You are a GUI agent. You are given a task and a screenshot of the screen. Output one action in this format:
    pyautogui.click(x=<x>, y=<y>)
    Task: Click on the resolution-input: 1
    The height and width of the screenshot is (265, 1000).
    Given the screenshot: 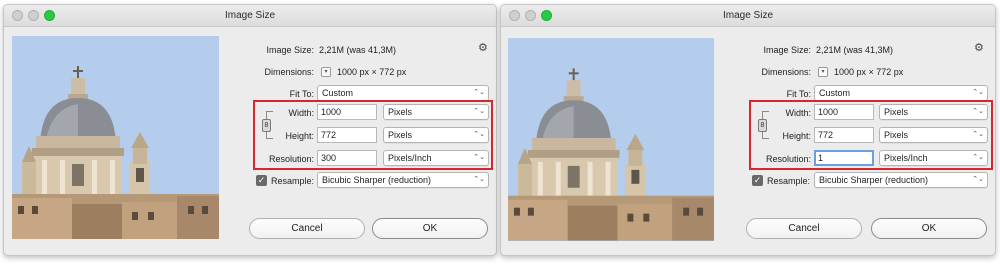 What is the action you would take?
    pyautogui.click(x=844, y=158)
    